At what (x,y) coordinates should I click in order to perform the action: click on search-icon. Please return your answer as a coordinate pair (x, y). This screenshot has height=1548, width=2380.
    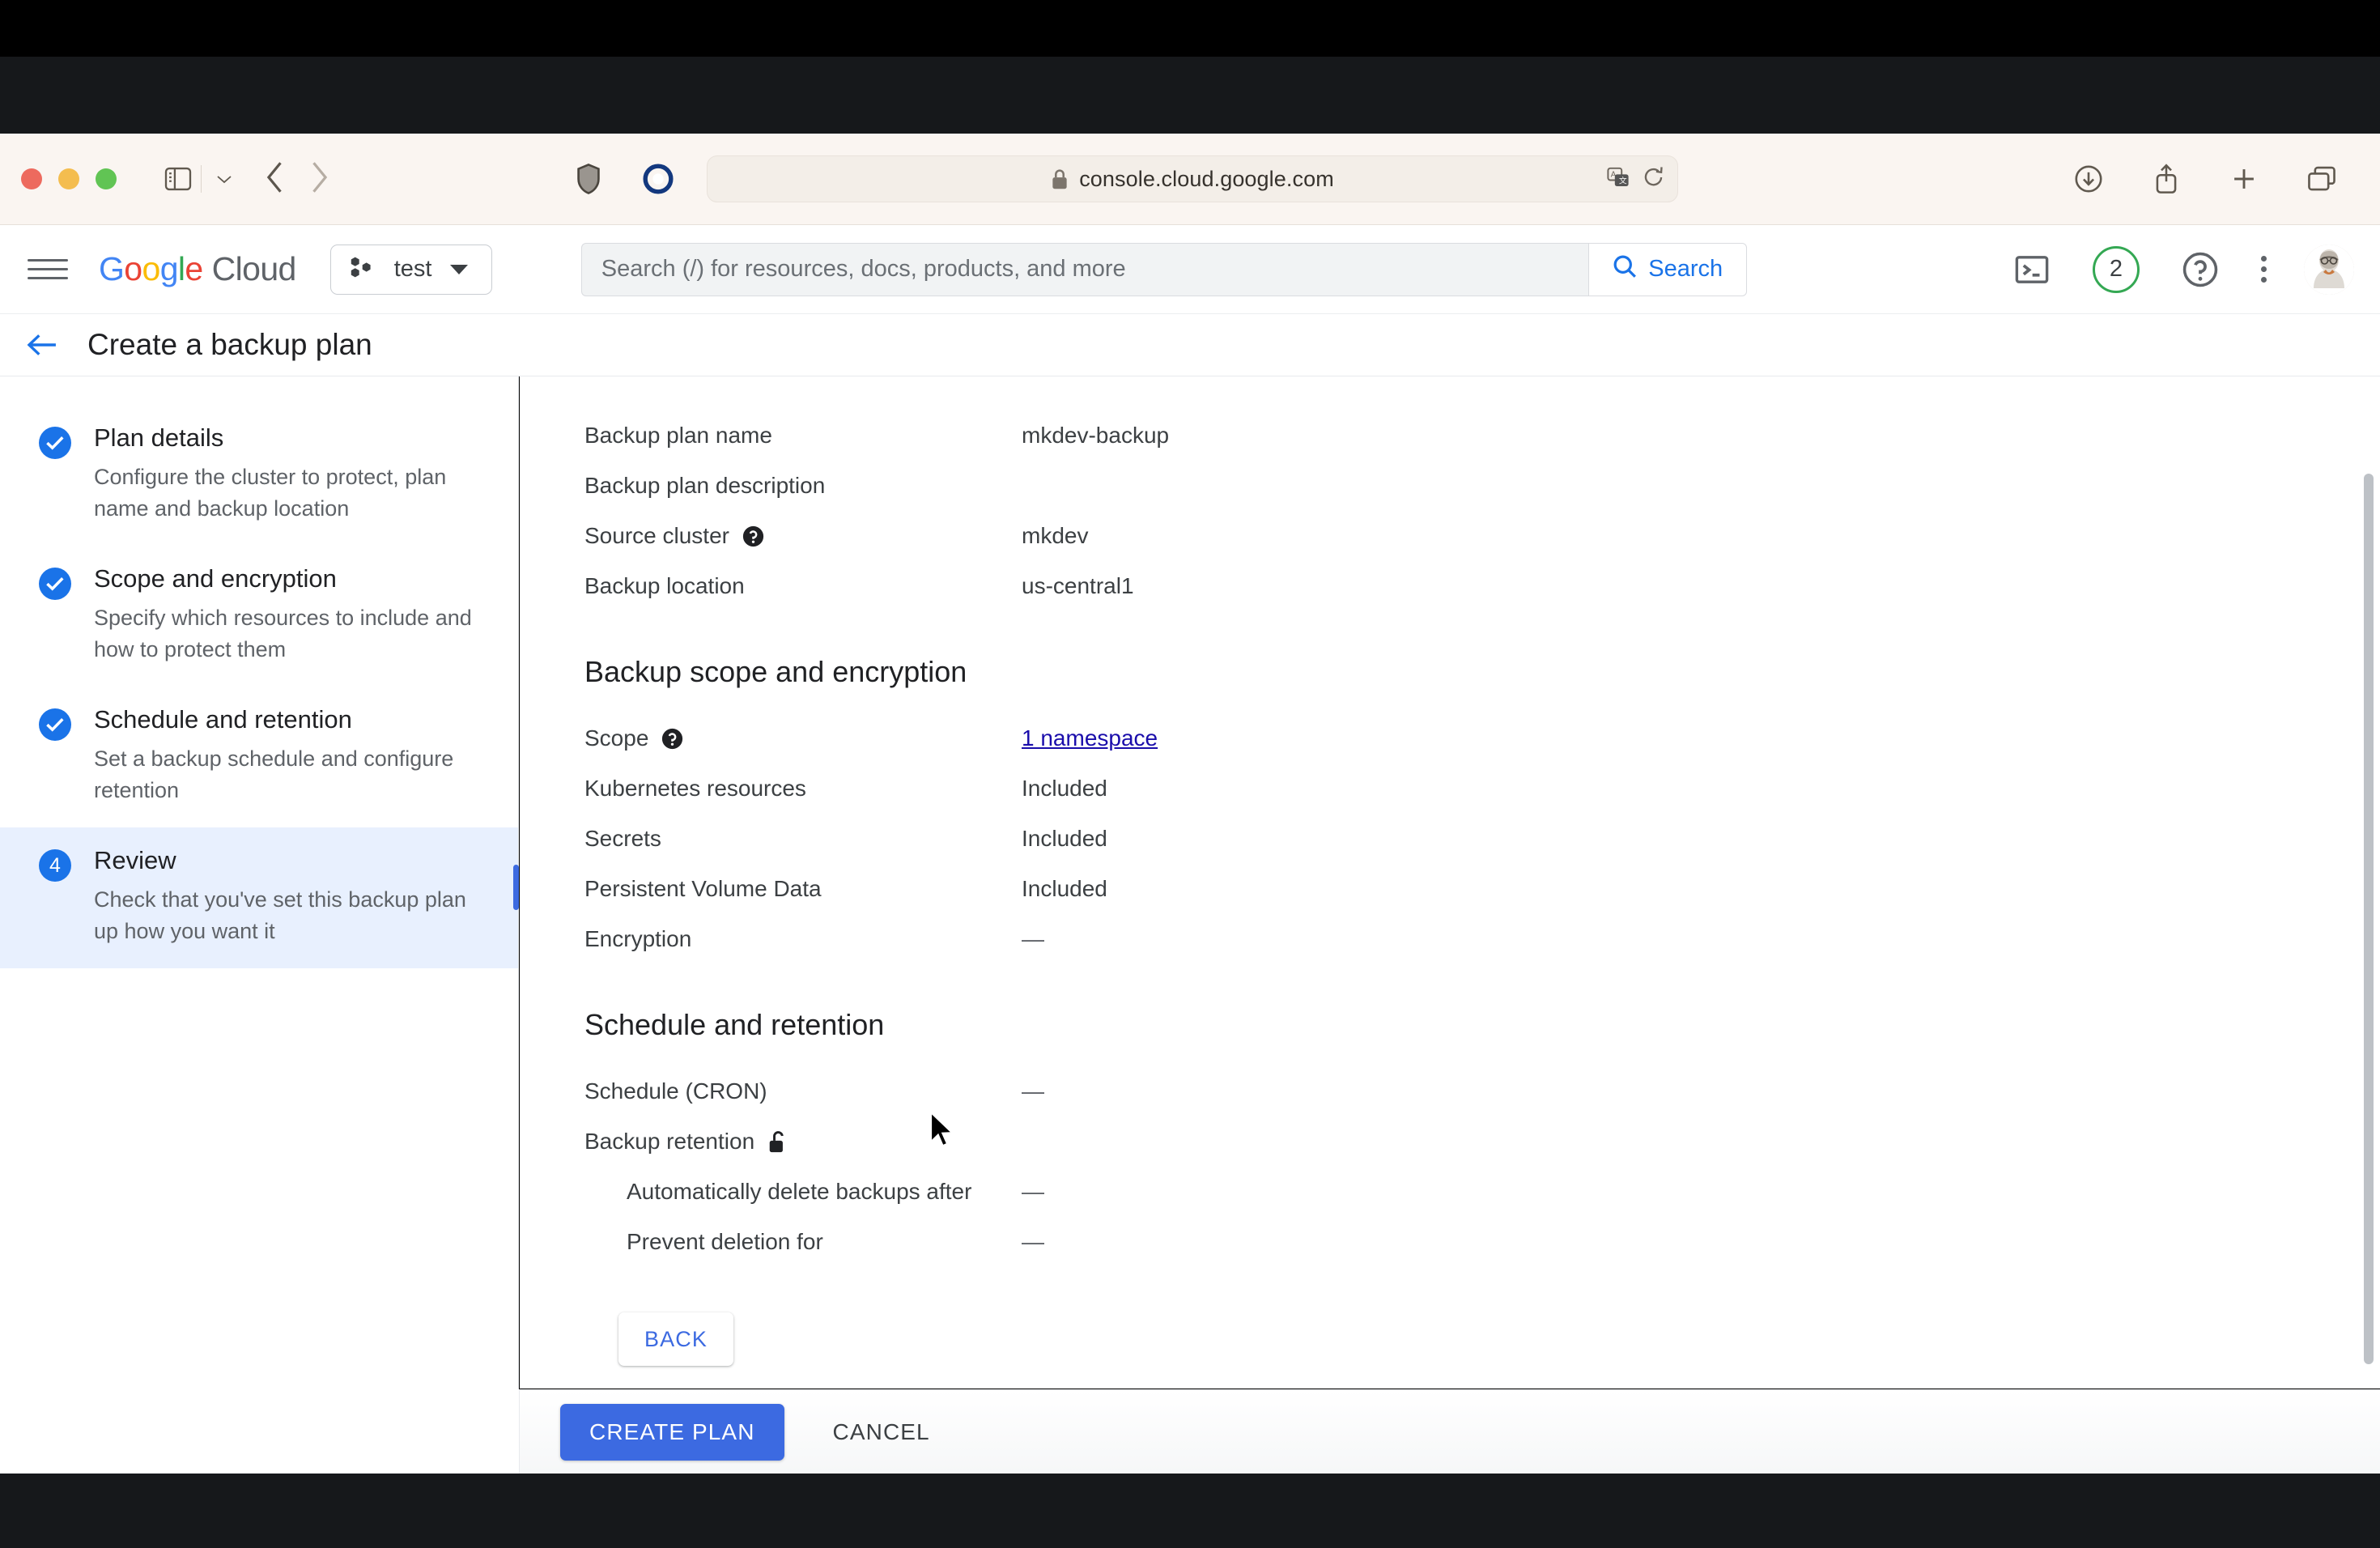
    Looking at the image, I should click on (1625, 270).